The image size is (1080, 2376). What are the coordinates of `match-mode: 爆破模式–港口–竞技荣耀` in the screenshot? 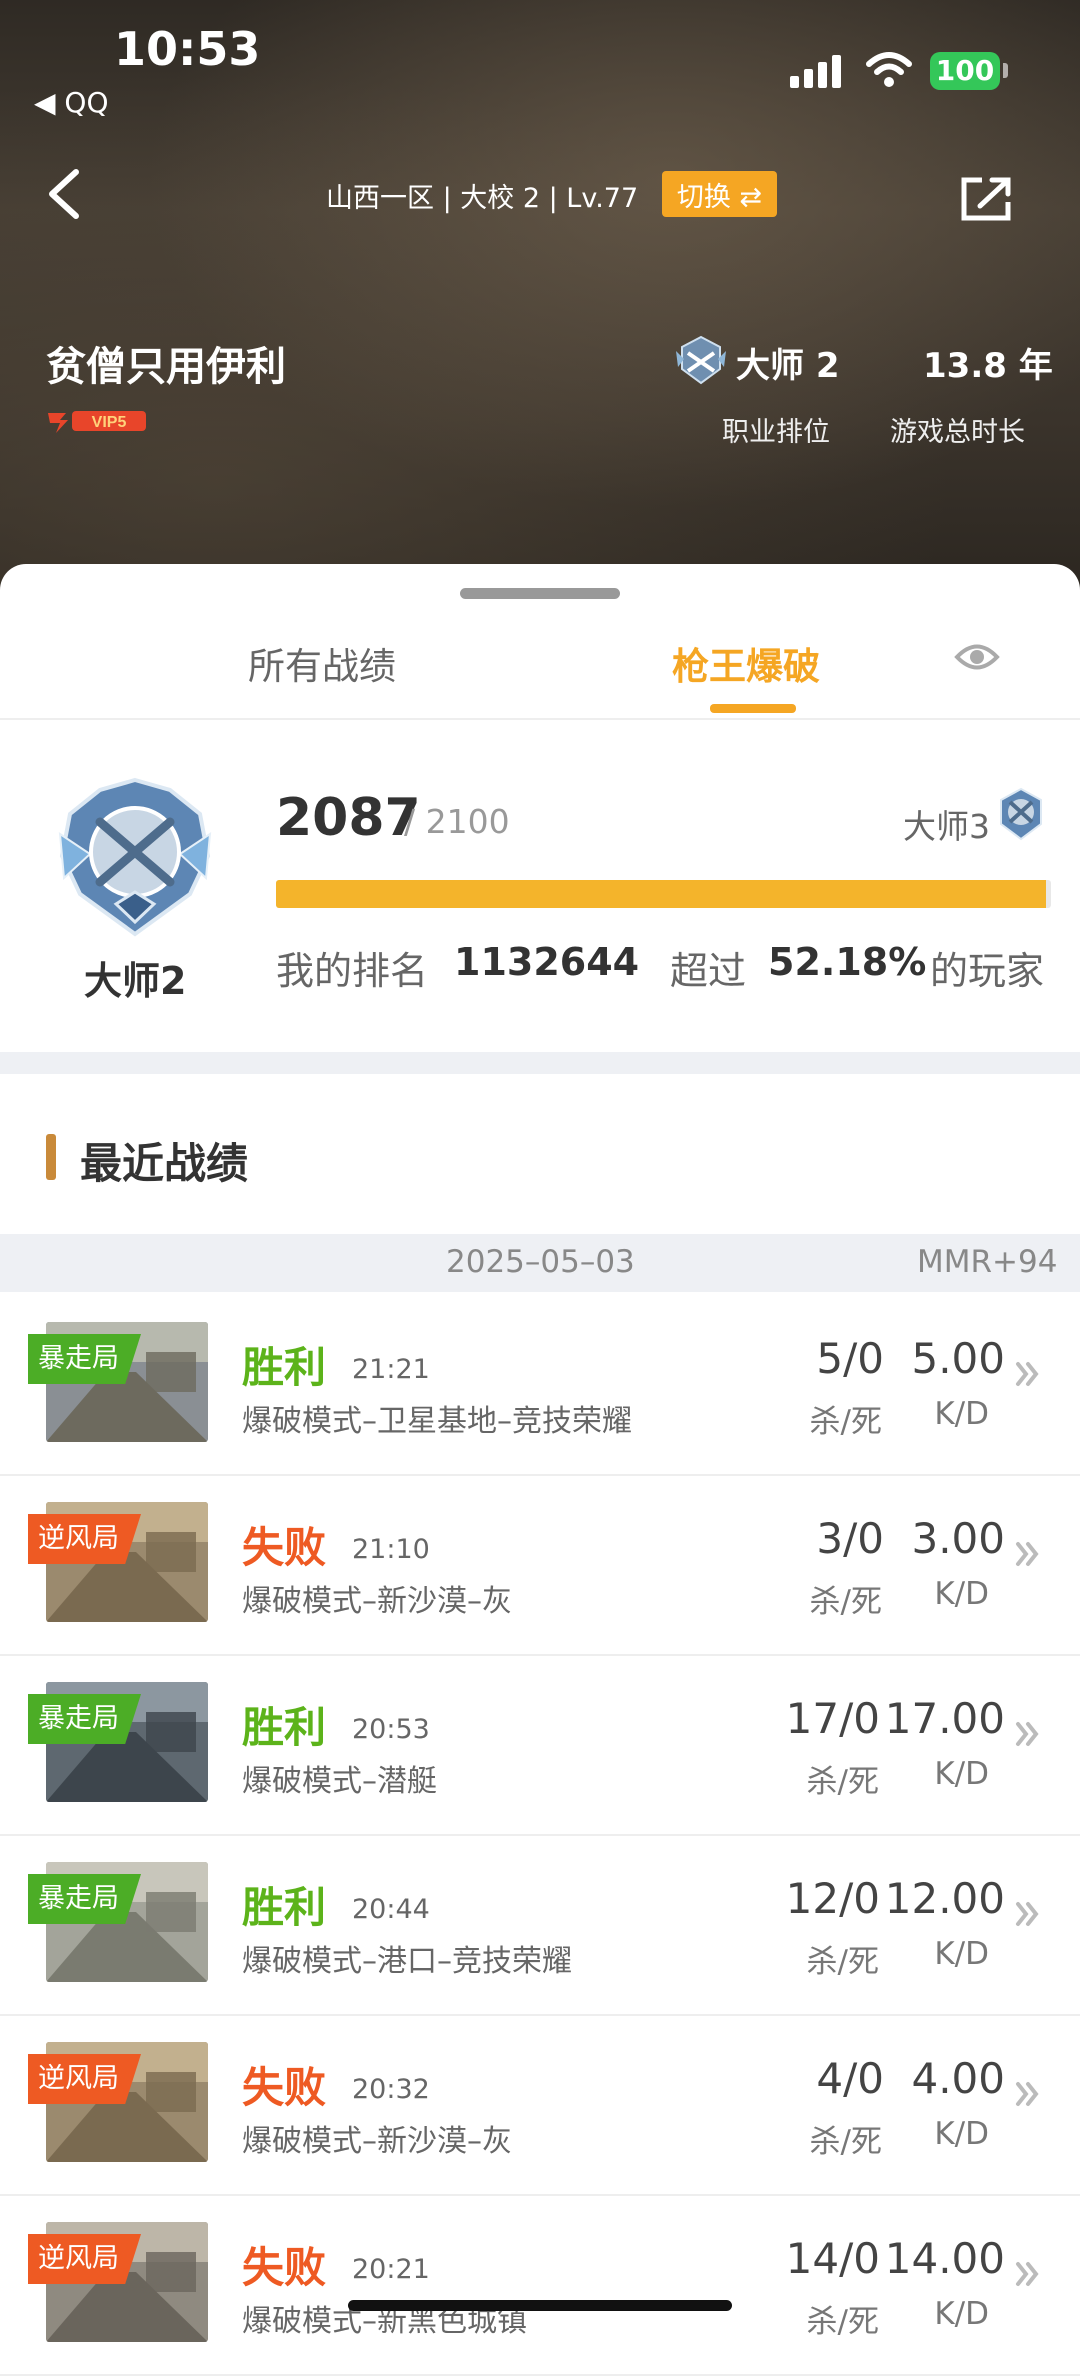 It's located at (407, 1961).